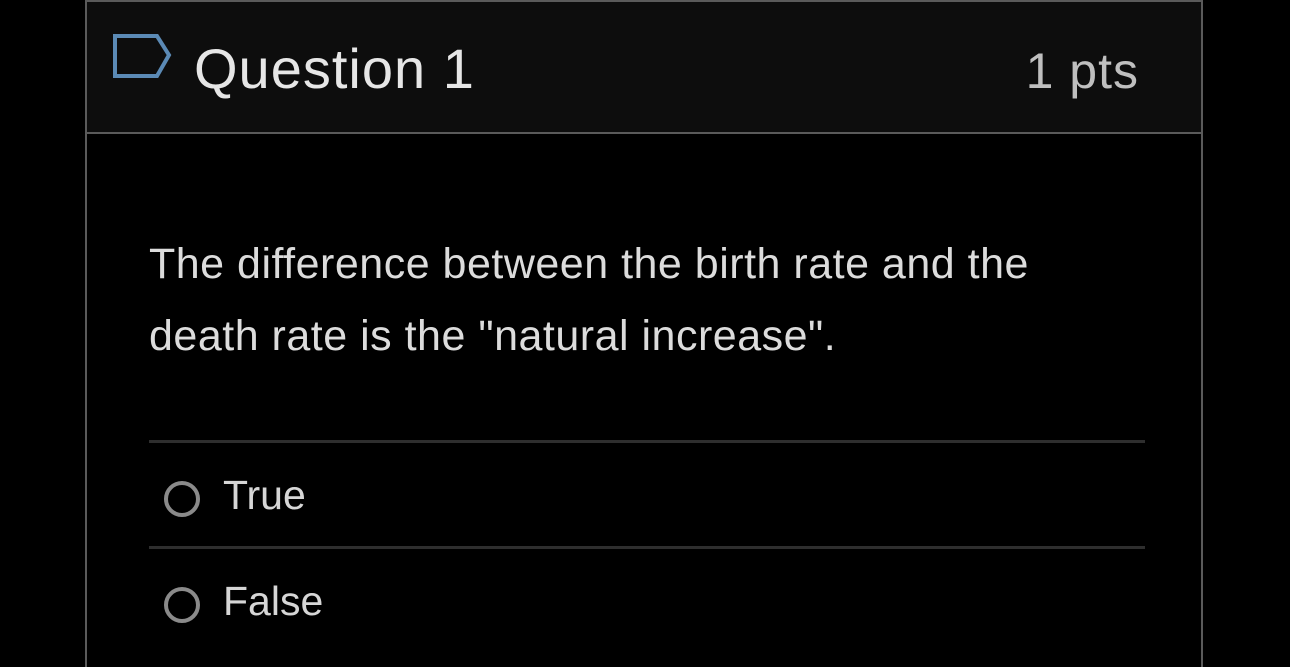  I want to click on answer-label-true: True, so click(264, 494).